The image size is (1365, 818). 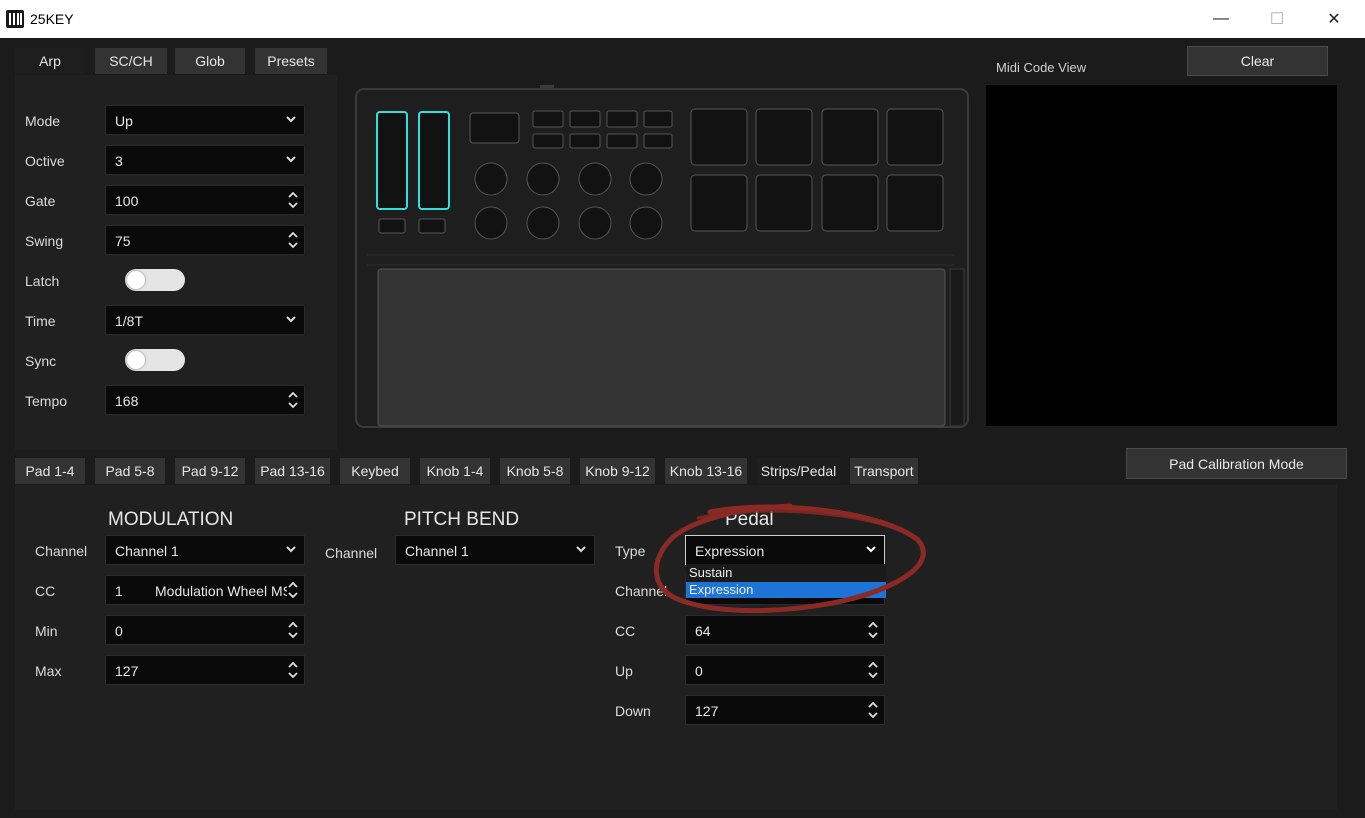 I want to click on pedal-down-value: 127, so click(x=707, y=711).